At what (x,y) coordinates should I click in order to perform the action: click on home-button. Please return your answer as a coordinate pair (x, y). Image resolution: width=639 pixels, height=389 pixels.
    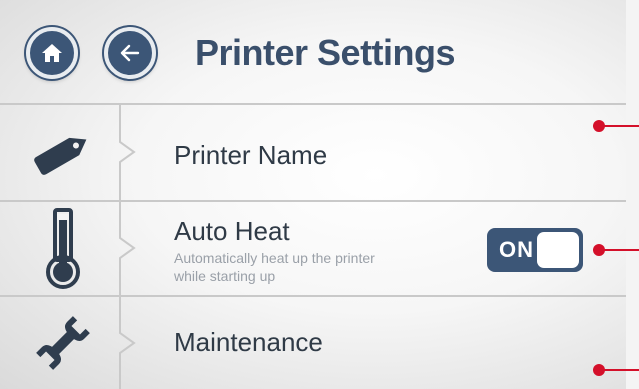
    Looking at the image, I should click on (52, 53).